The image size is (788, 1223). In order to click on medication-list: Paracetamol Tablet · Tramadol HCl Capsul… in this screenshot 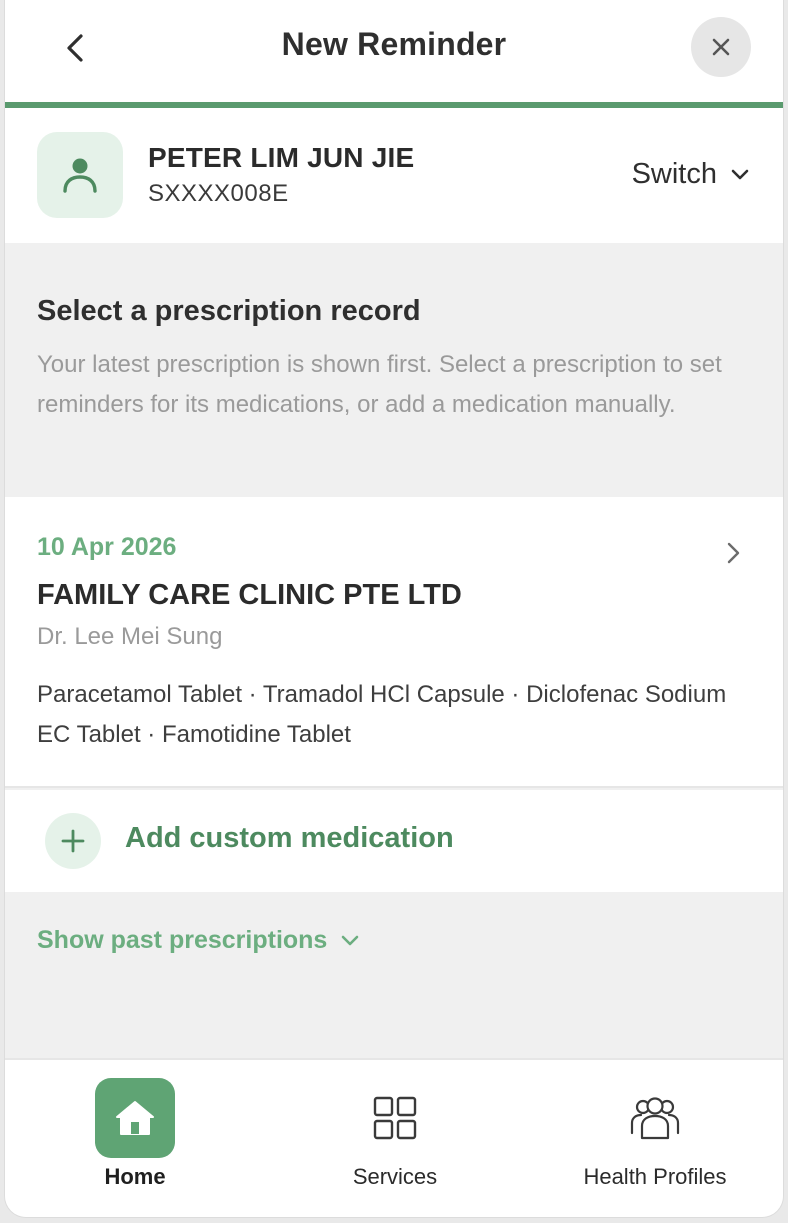, I will do `click(382, 714)`.